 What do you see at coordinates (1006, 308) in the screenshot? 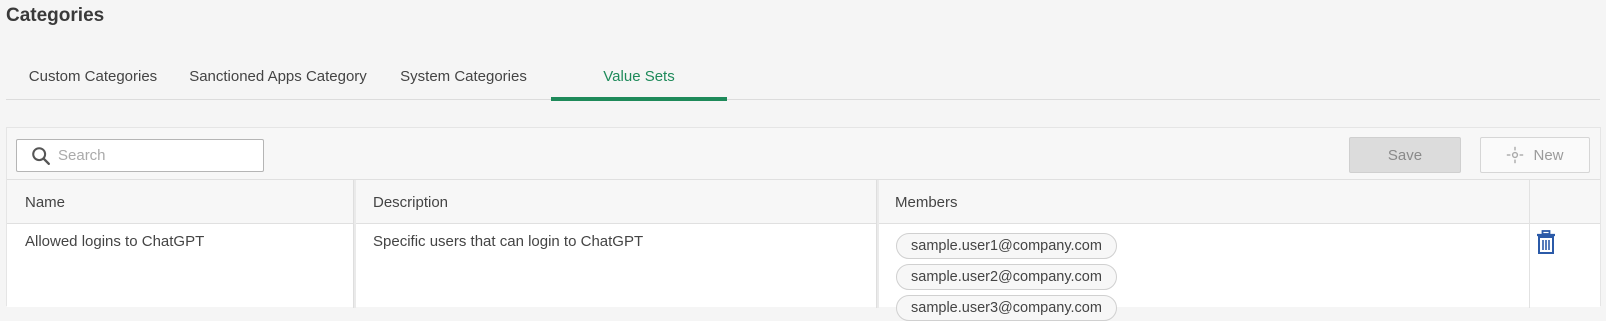
I see `member-chip: sample.user3@company.com` at bounding box center [1006, 308].